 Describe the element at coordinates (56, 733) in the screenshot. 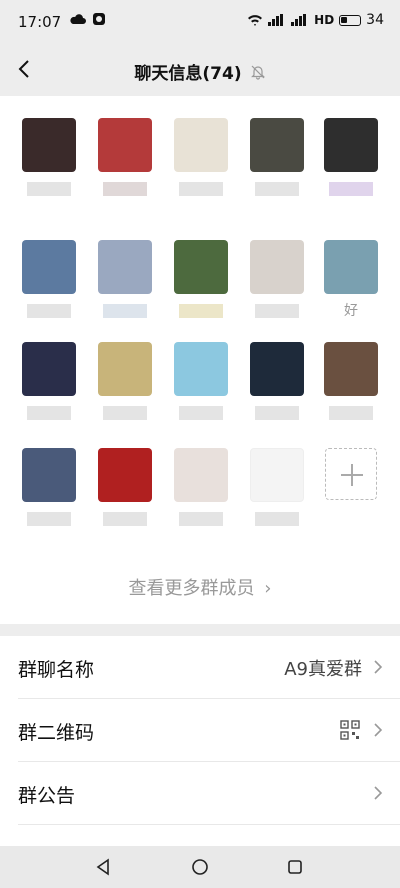

I see `group-qr-label: 群二维码` at that location.